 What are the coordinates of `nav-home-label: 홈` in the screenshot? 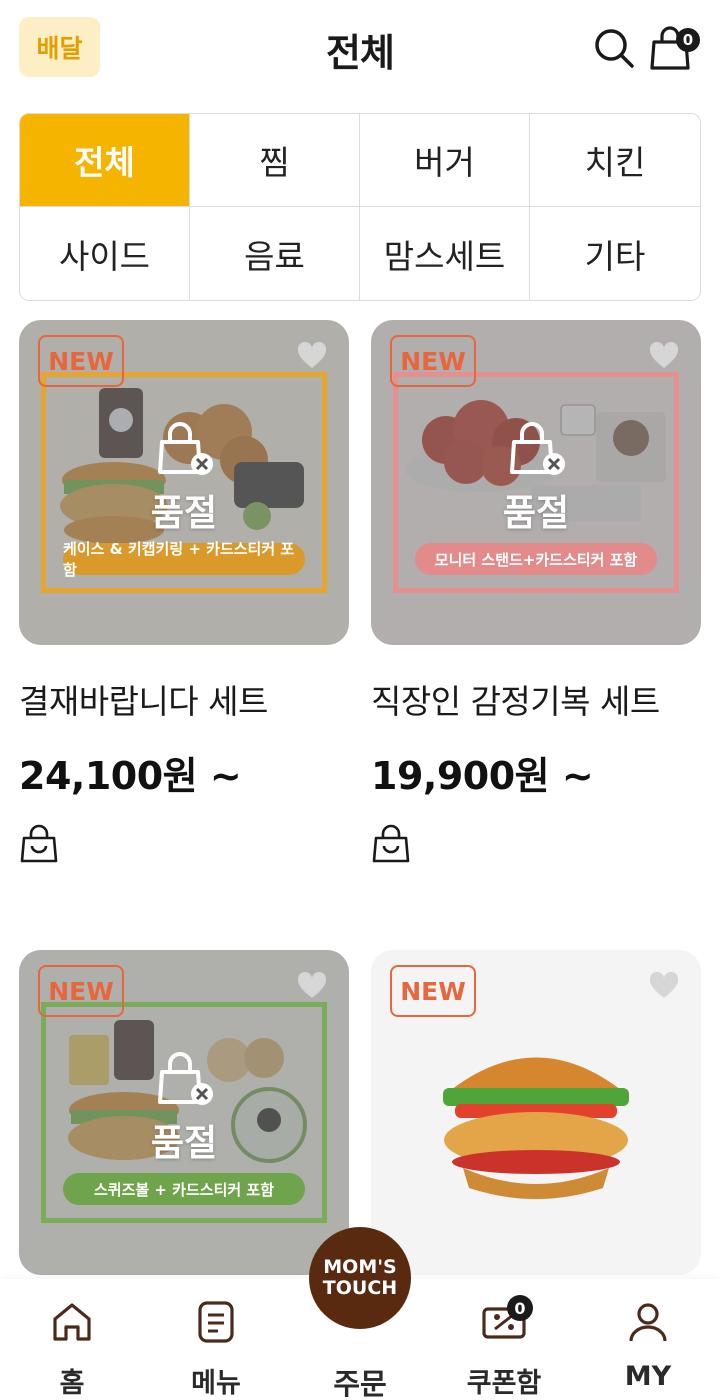 It's located at (72, 1383).